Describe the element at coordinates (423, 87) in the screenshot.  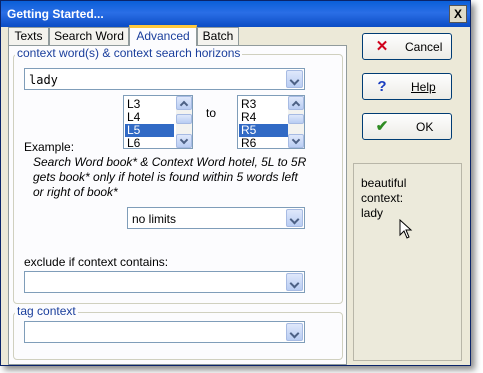
I see `help-label: Help` at that location.